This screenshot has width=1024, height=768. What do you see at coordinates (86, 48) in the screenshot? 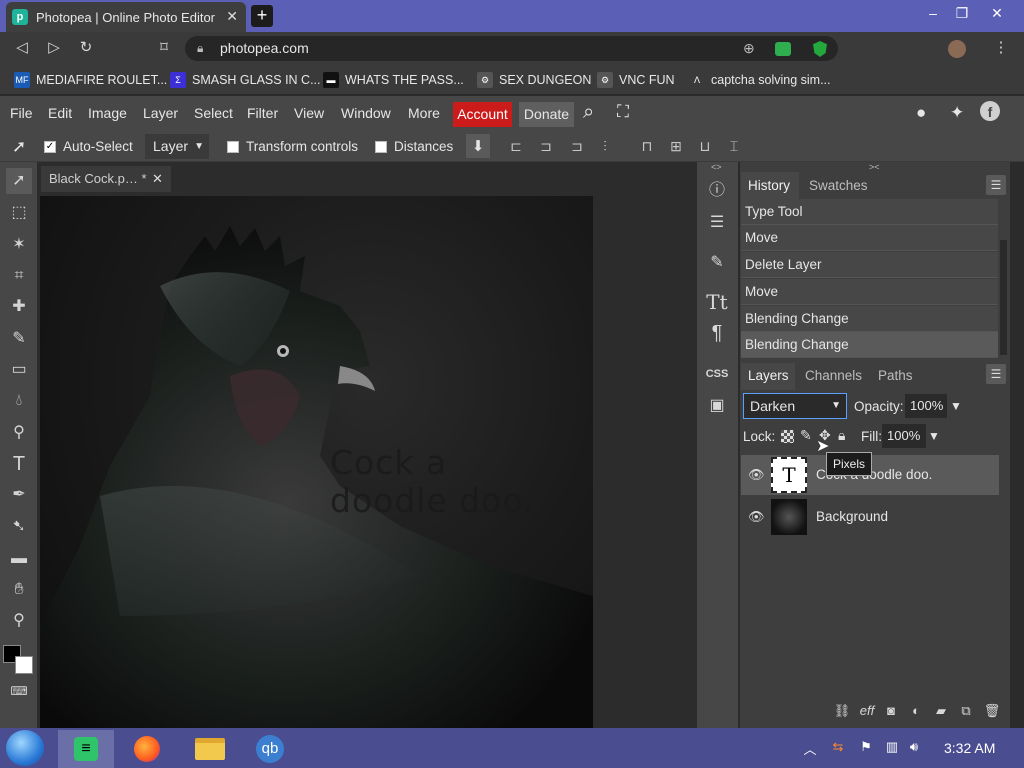
I see `reload-icon: ↻` at bounding box center [86, 48].